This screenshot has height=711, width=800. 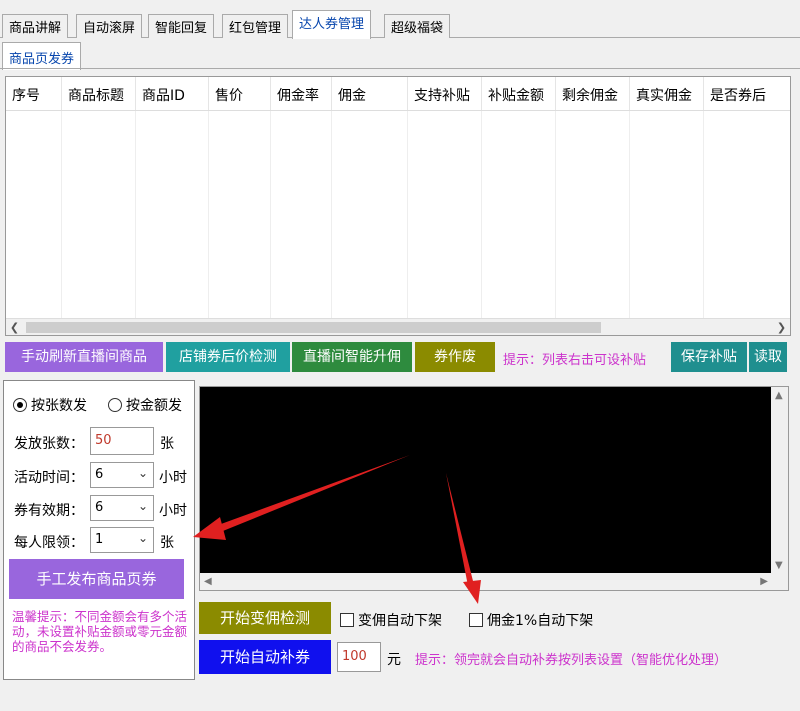 I want to click on limit-select: 1 ⌄, so click(x=122, y=540).